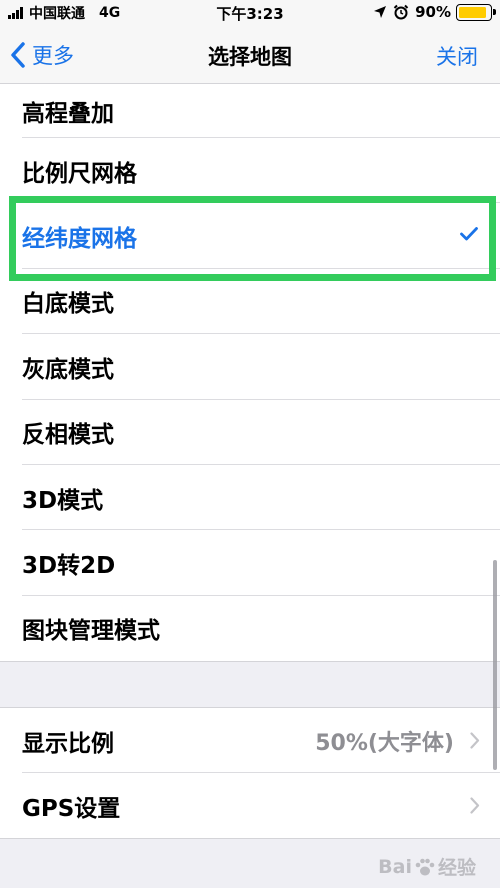  What do you see at coordinates (250, 628) in the screenshot?
I see `map-option-tile-management: 图块管理模式` at bounding box center [250, 628].